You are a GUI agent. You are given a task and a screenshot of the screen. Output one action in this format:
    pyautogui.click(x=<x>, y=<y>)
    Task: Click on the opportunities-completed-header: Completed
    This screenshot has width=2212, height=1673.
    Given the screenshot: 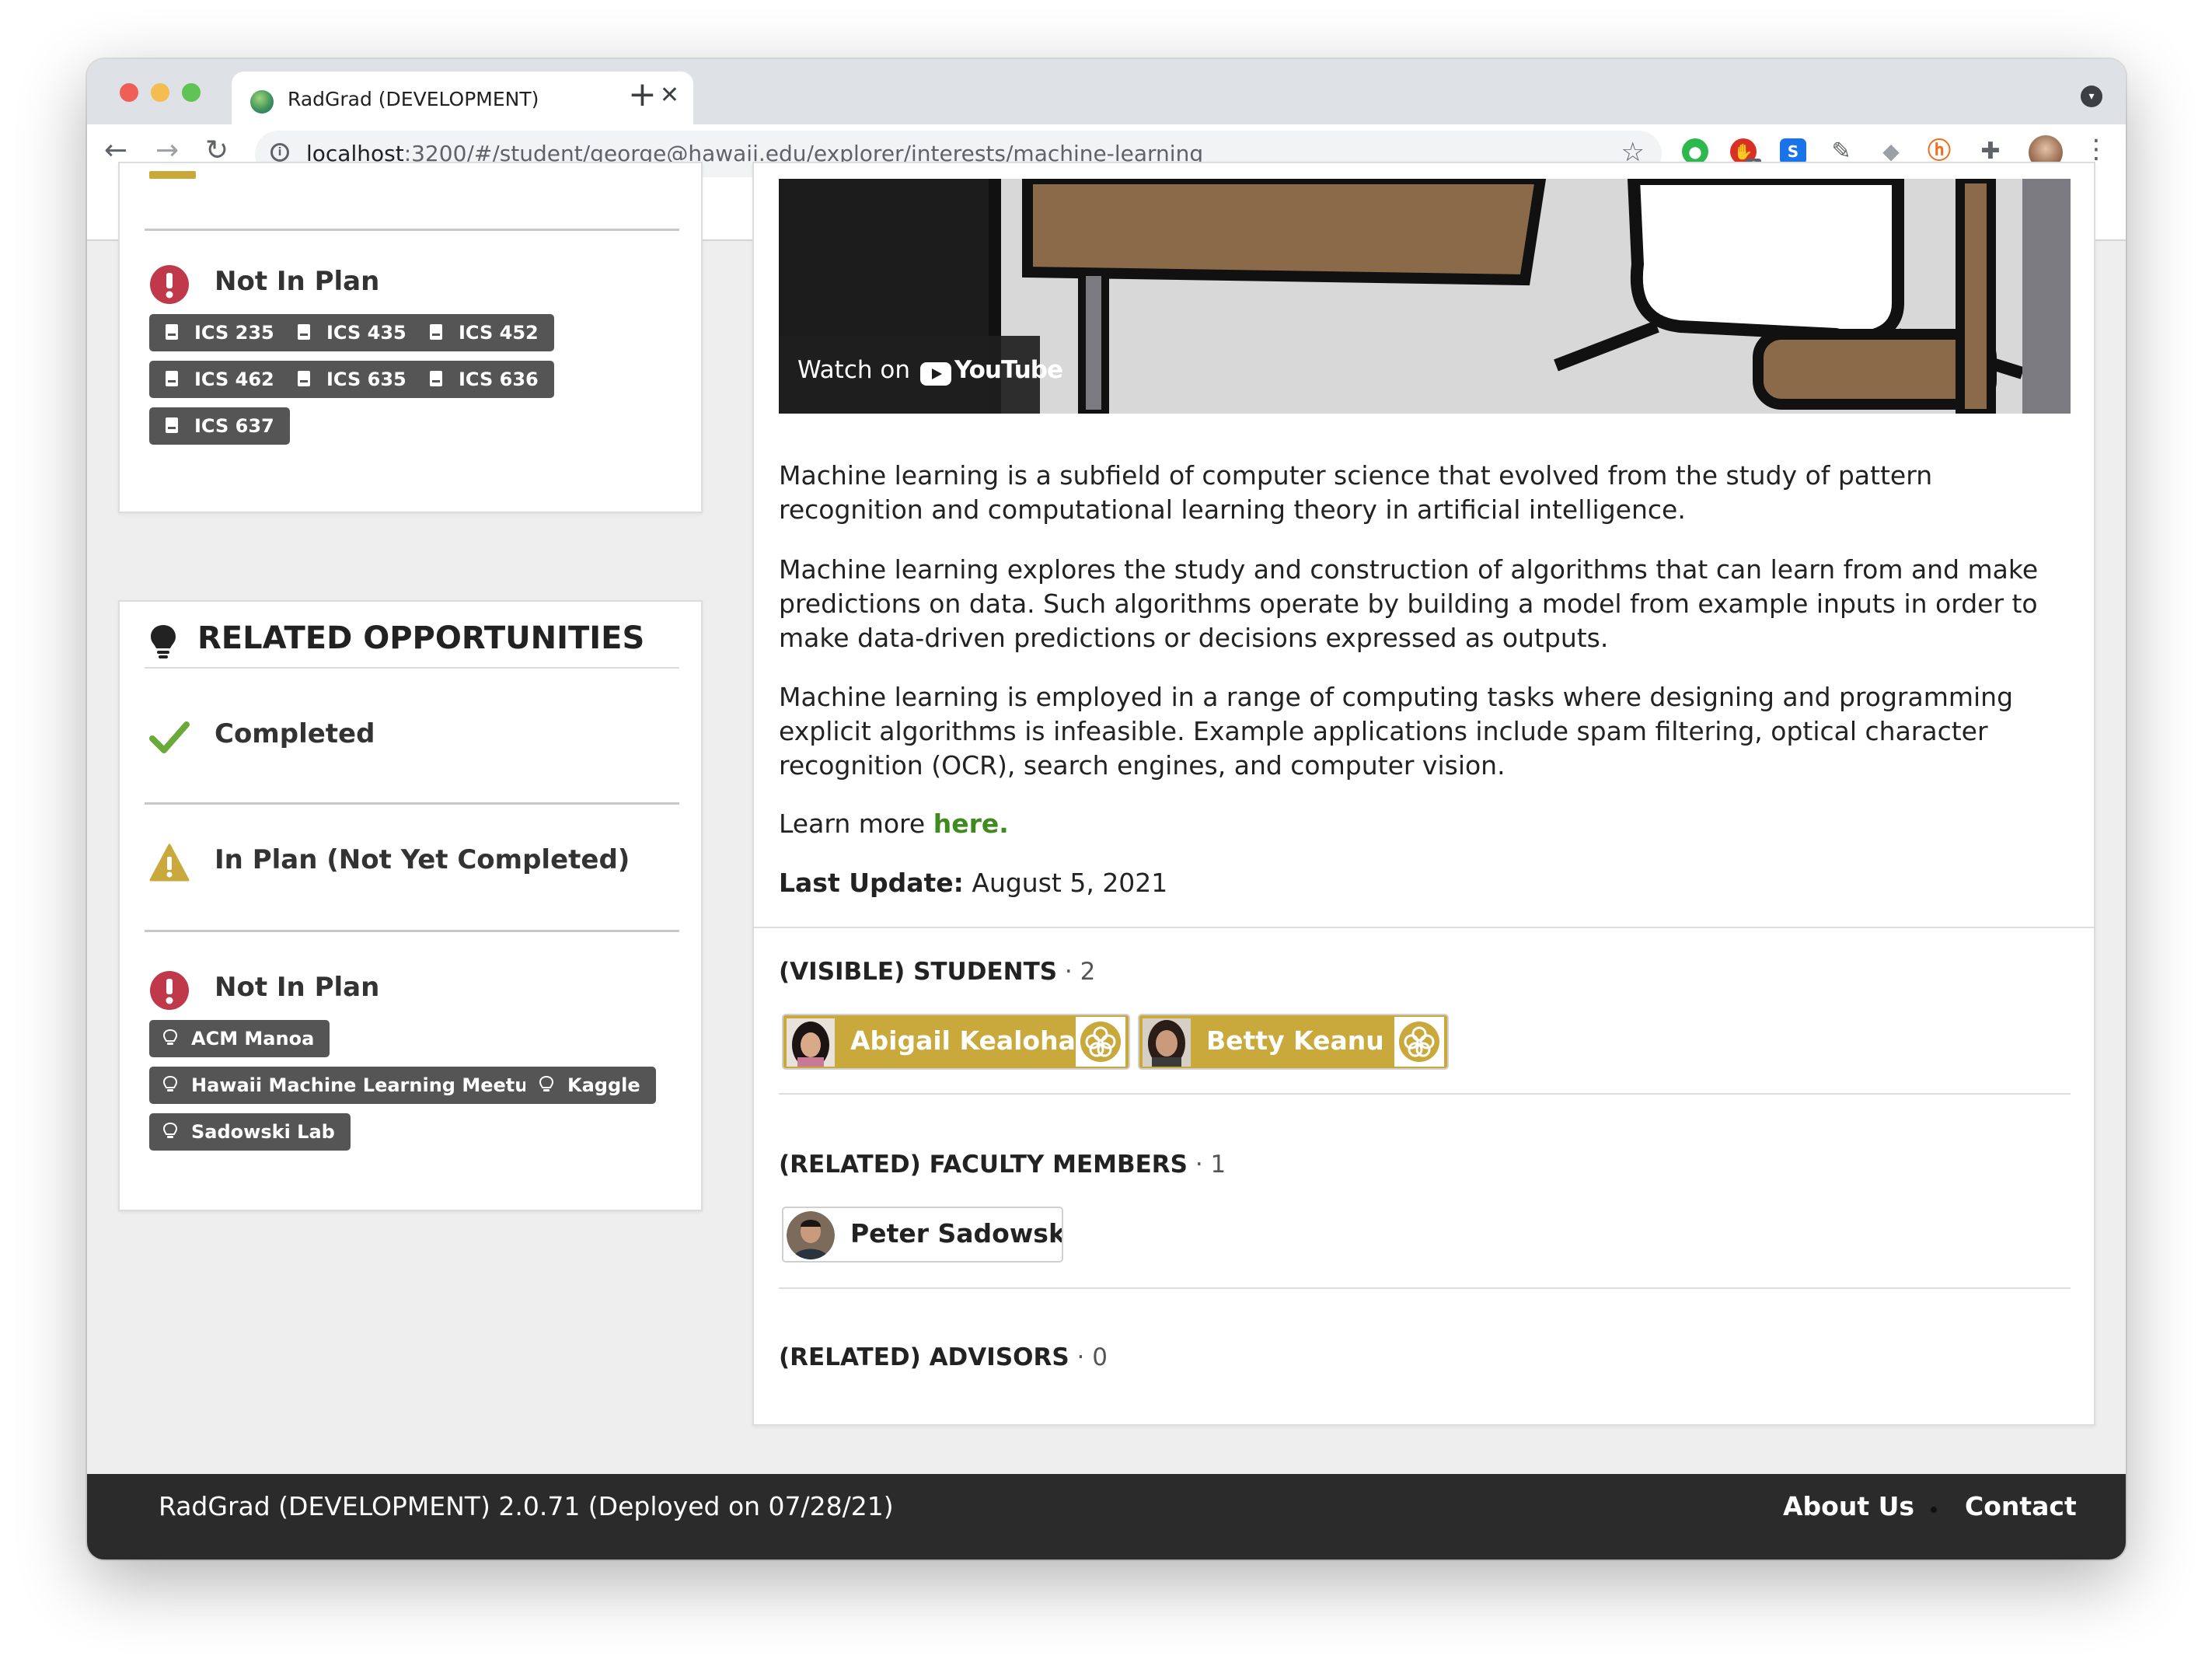 What is the action you would take?
    pyautogui.click(x=382, y=736)
    